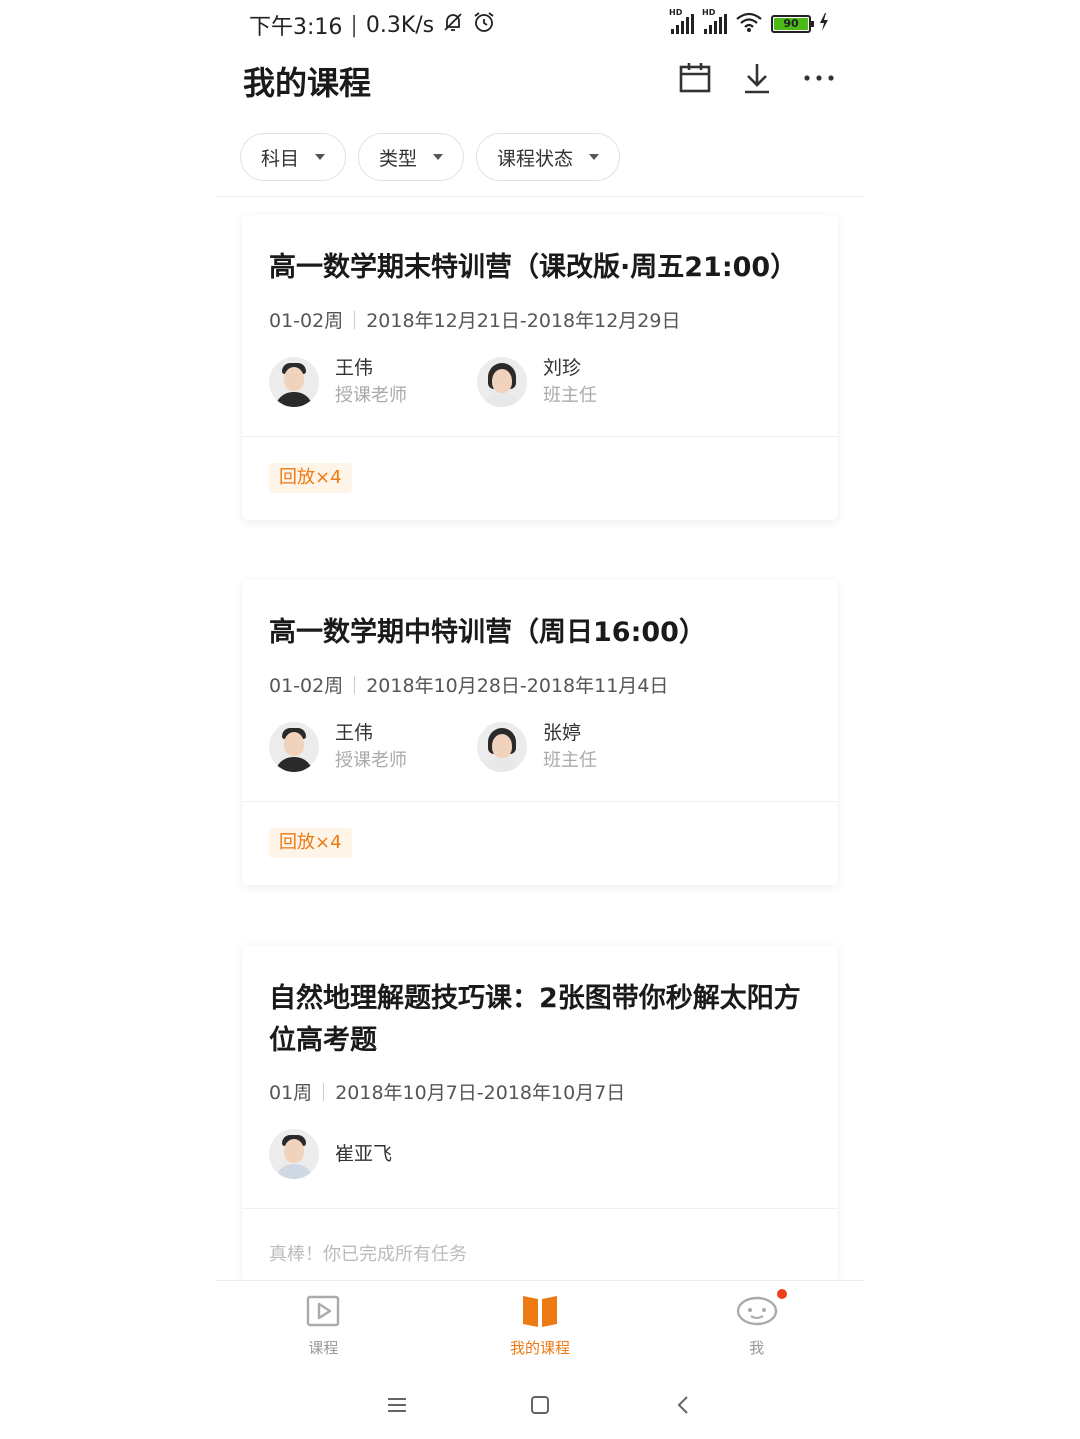  What do you see at coordinates (757, 1348) in the screenshot?
I see `nav-label: 我` at bounding box center [757, 1348].